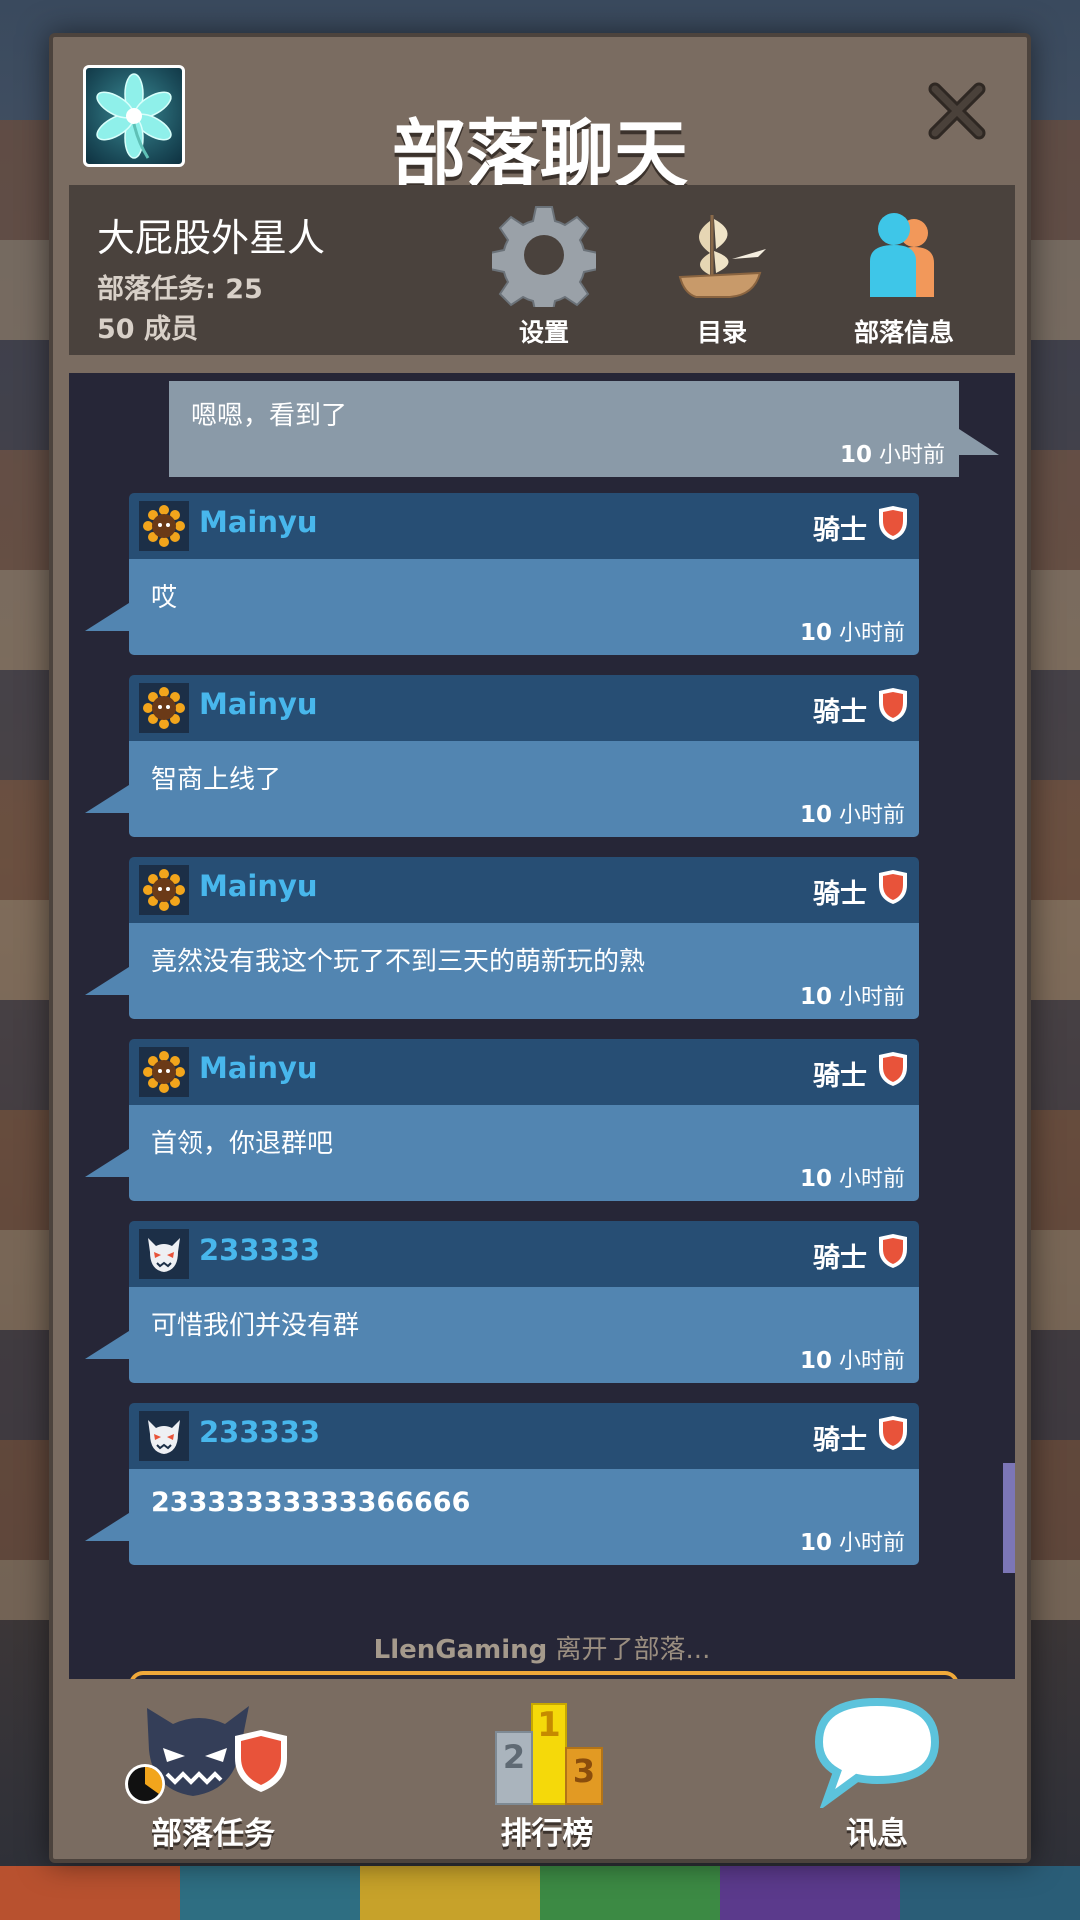 The height and width of the screenshot is (1920, 1080). I want to click on bottom-navigation: 部落任务 1 2 3 排行榜 讯息, so click(540, 1773).